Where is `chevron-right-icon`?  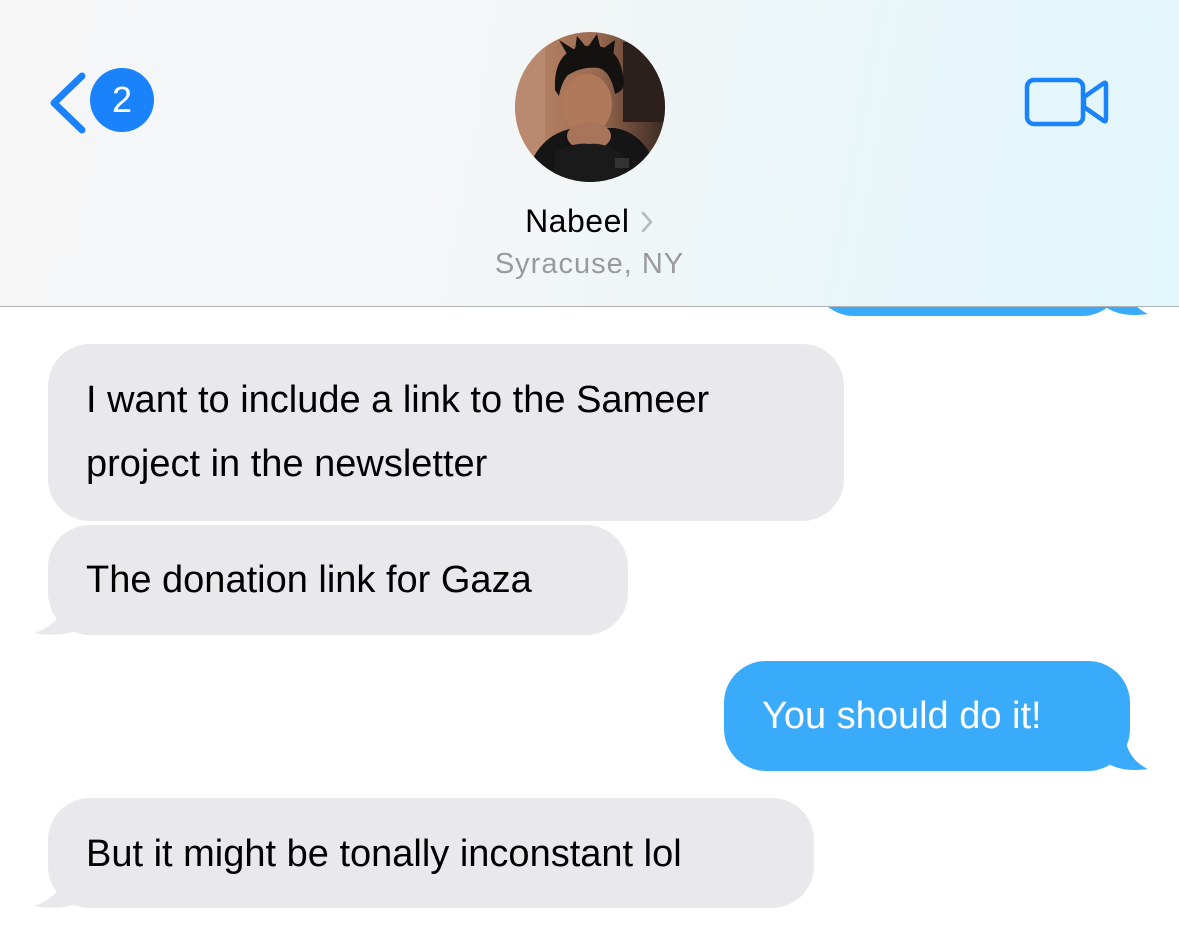
chevron-right-icon is located at coordinates (647, 221).